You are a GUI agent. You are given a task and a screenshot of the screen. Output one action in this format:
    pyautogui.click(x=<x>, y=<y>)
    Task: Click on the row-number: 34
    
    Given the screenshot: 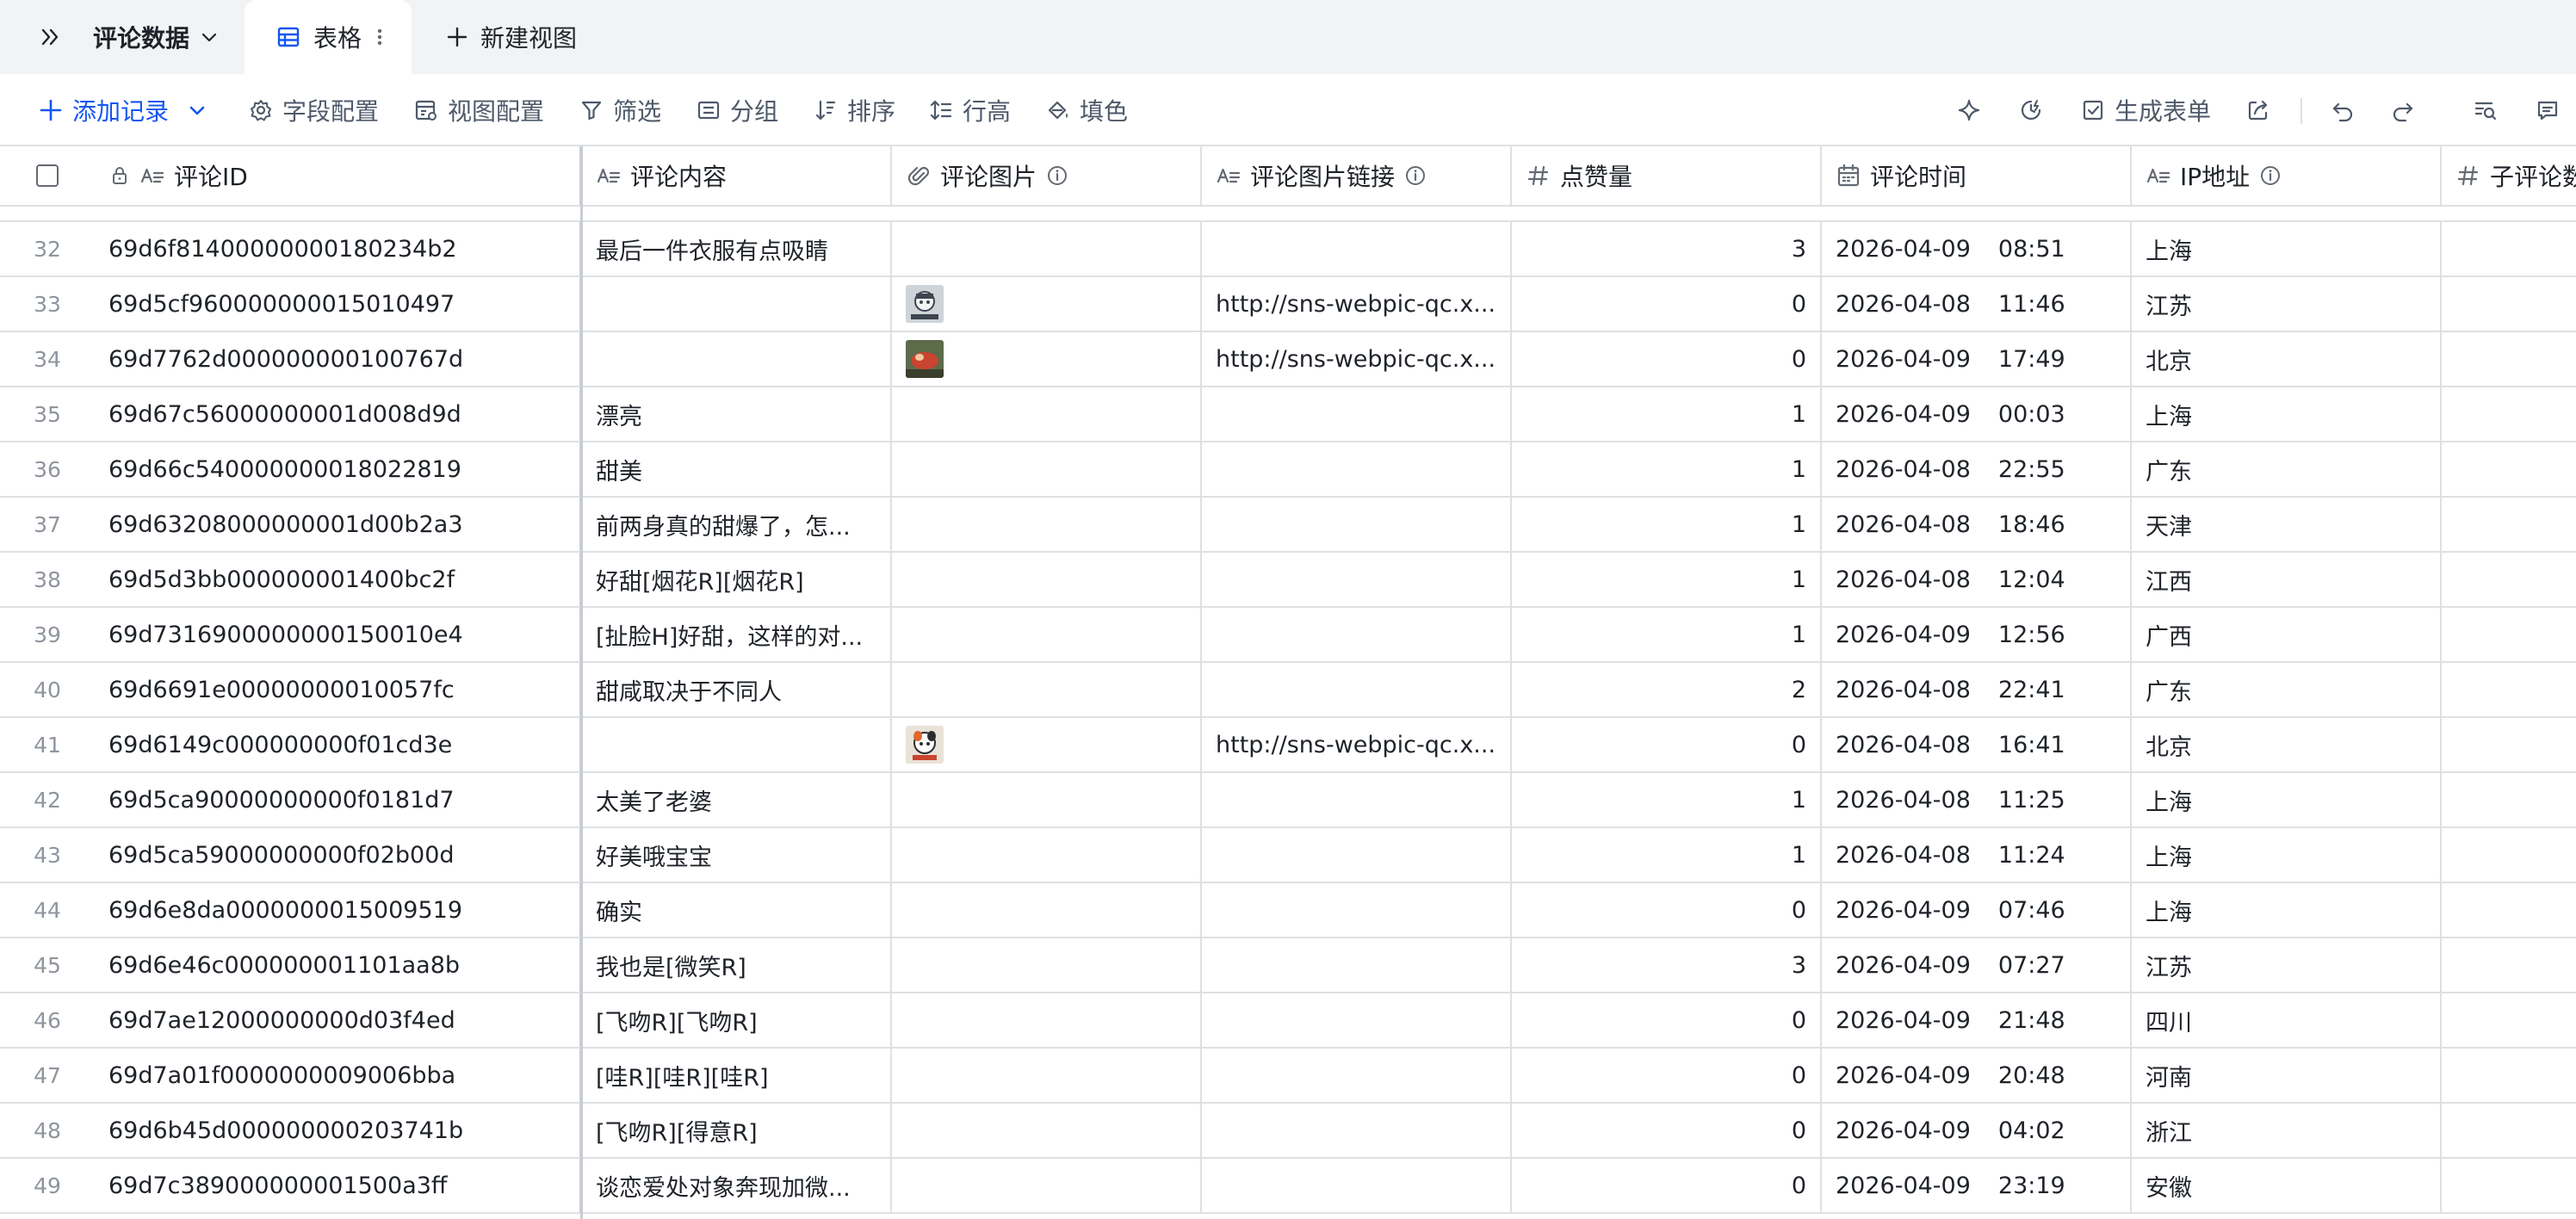 What is the action you would take?
    pyautogui.click(x=47, y=359)
    